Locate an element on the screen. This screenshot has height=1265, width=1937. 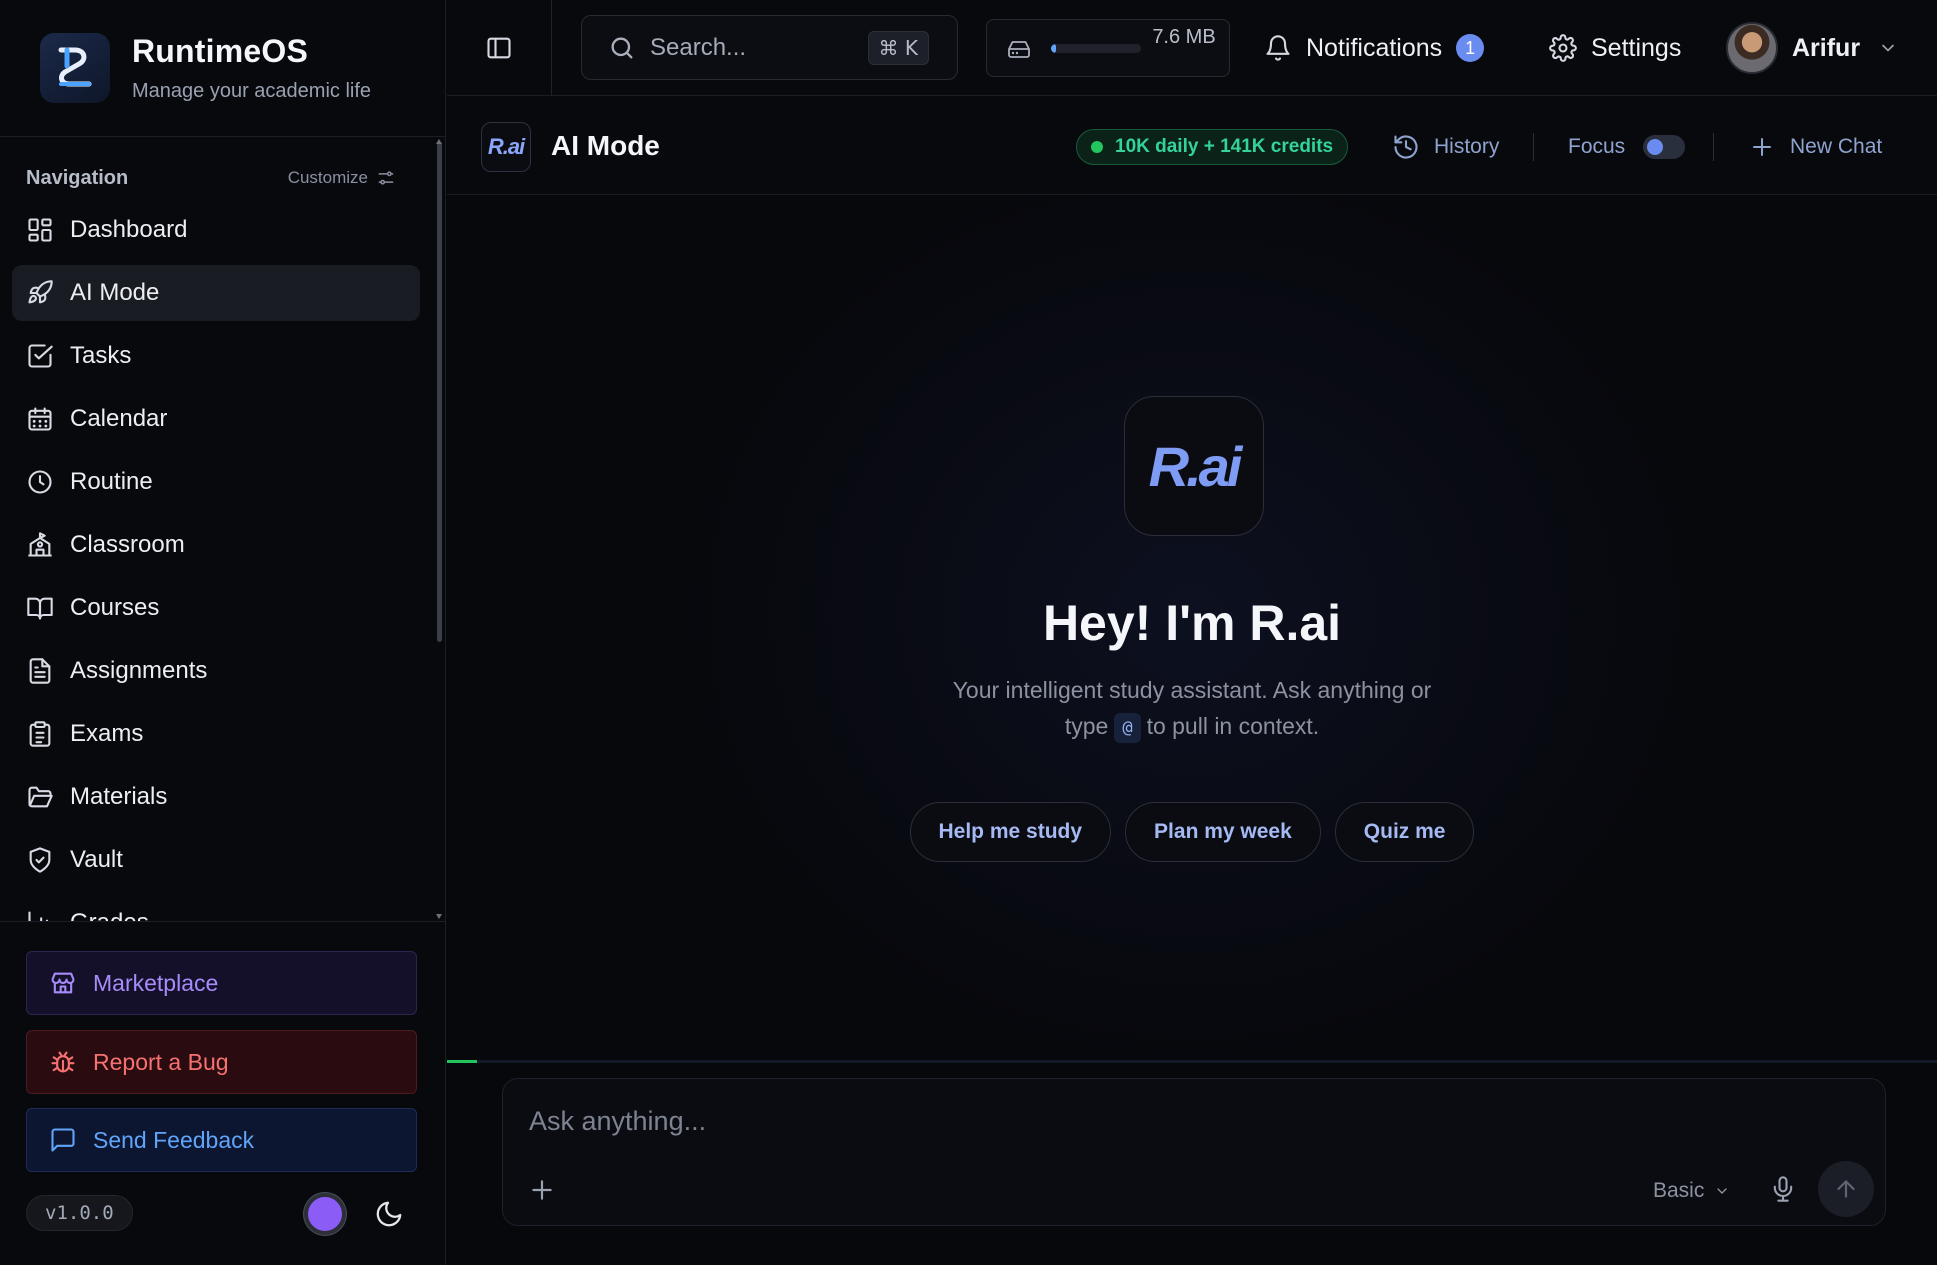
storage-bar-fill is located at coordinates (1054, 48).